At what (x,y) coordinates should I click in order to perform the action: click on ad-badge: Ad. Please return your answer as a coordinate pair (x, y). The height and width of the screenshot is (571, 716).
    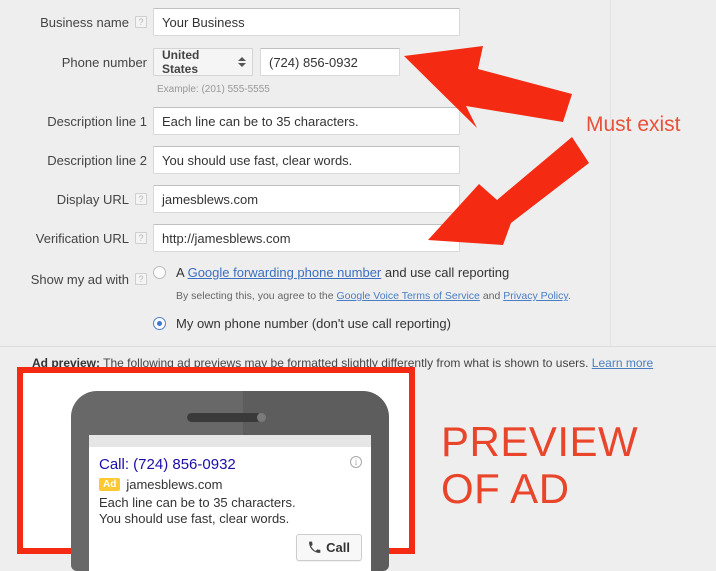
    Looking at the image, I should click on (110, 484).